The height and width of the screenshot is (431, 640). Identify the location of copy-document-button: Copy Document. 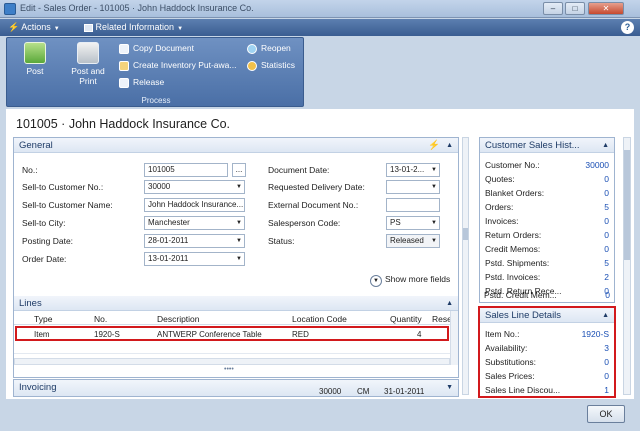
(156, 48).